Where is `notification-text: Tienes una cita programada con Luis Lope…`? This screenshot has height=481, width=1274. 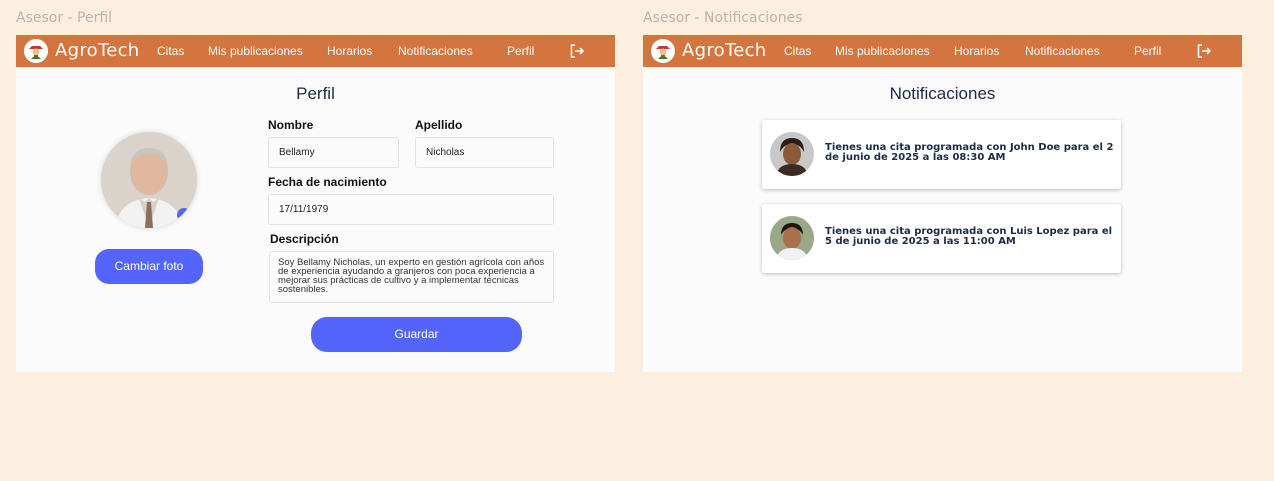 notification-text: Tienes una cita programada con Luis Lope… is located at coordinates (969, 236).